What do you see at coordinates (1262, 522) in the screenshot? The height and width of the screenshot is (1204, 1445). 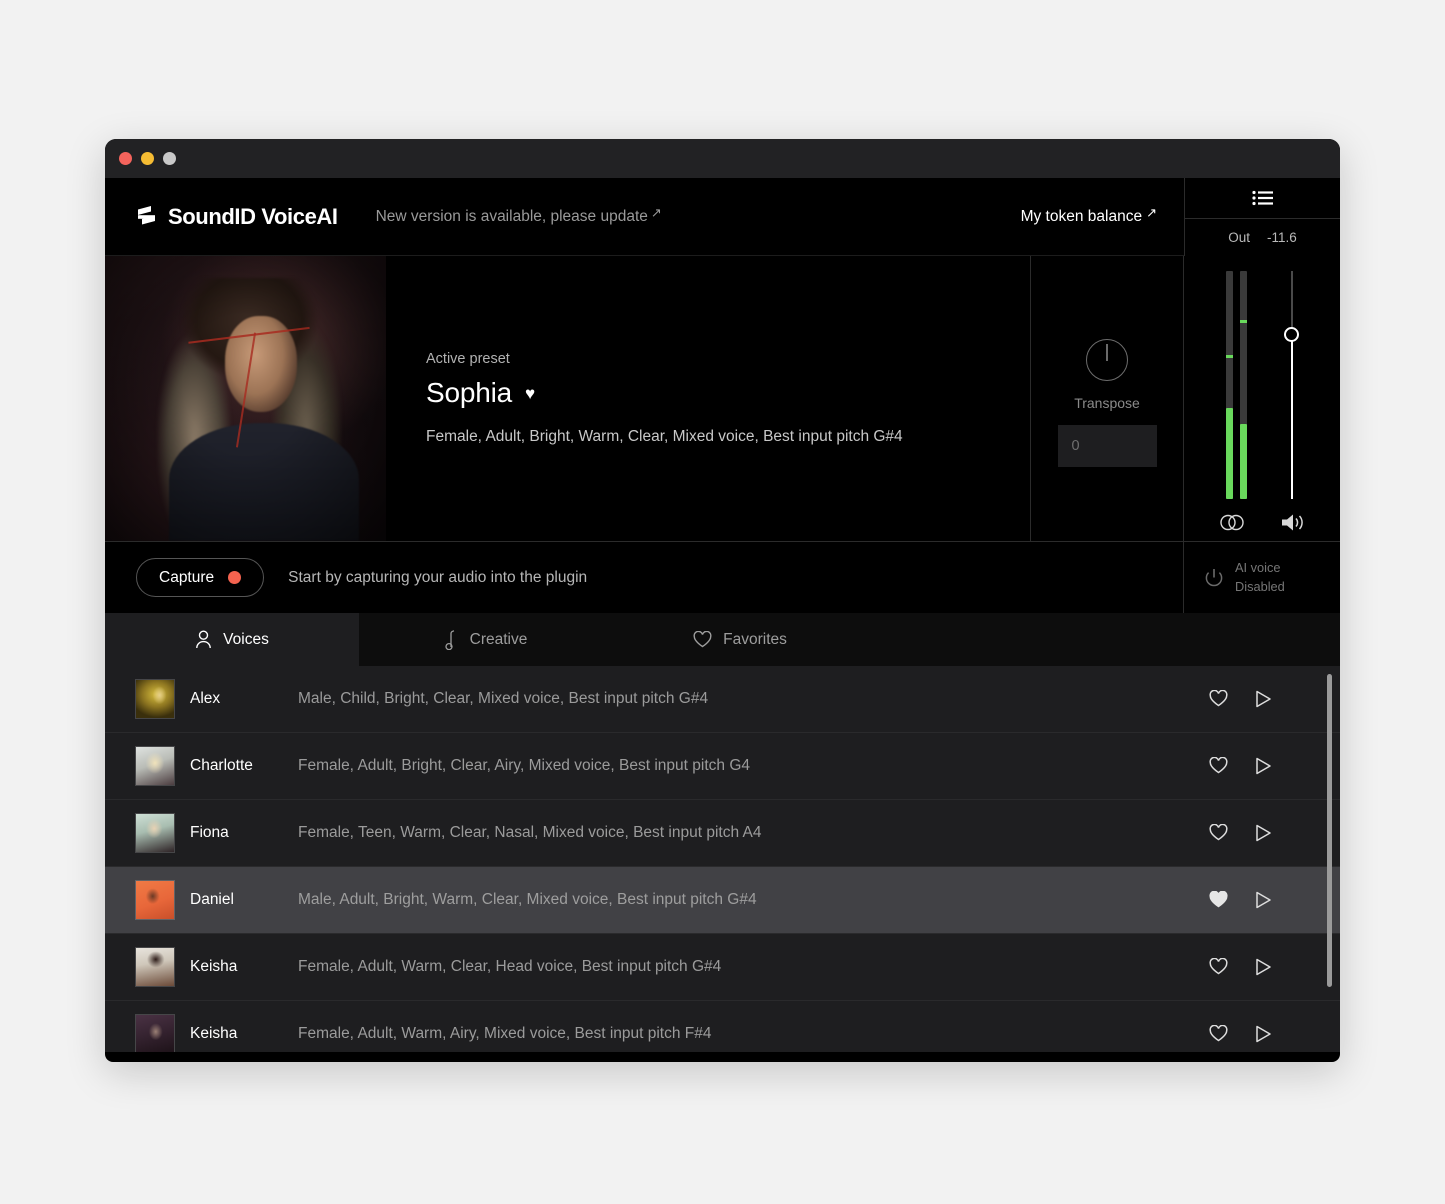 I see `meter-footer` at bounding box center [1262, 522].